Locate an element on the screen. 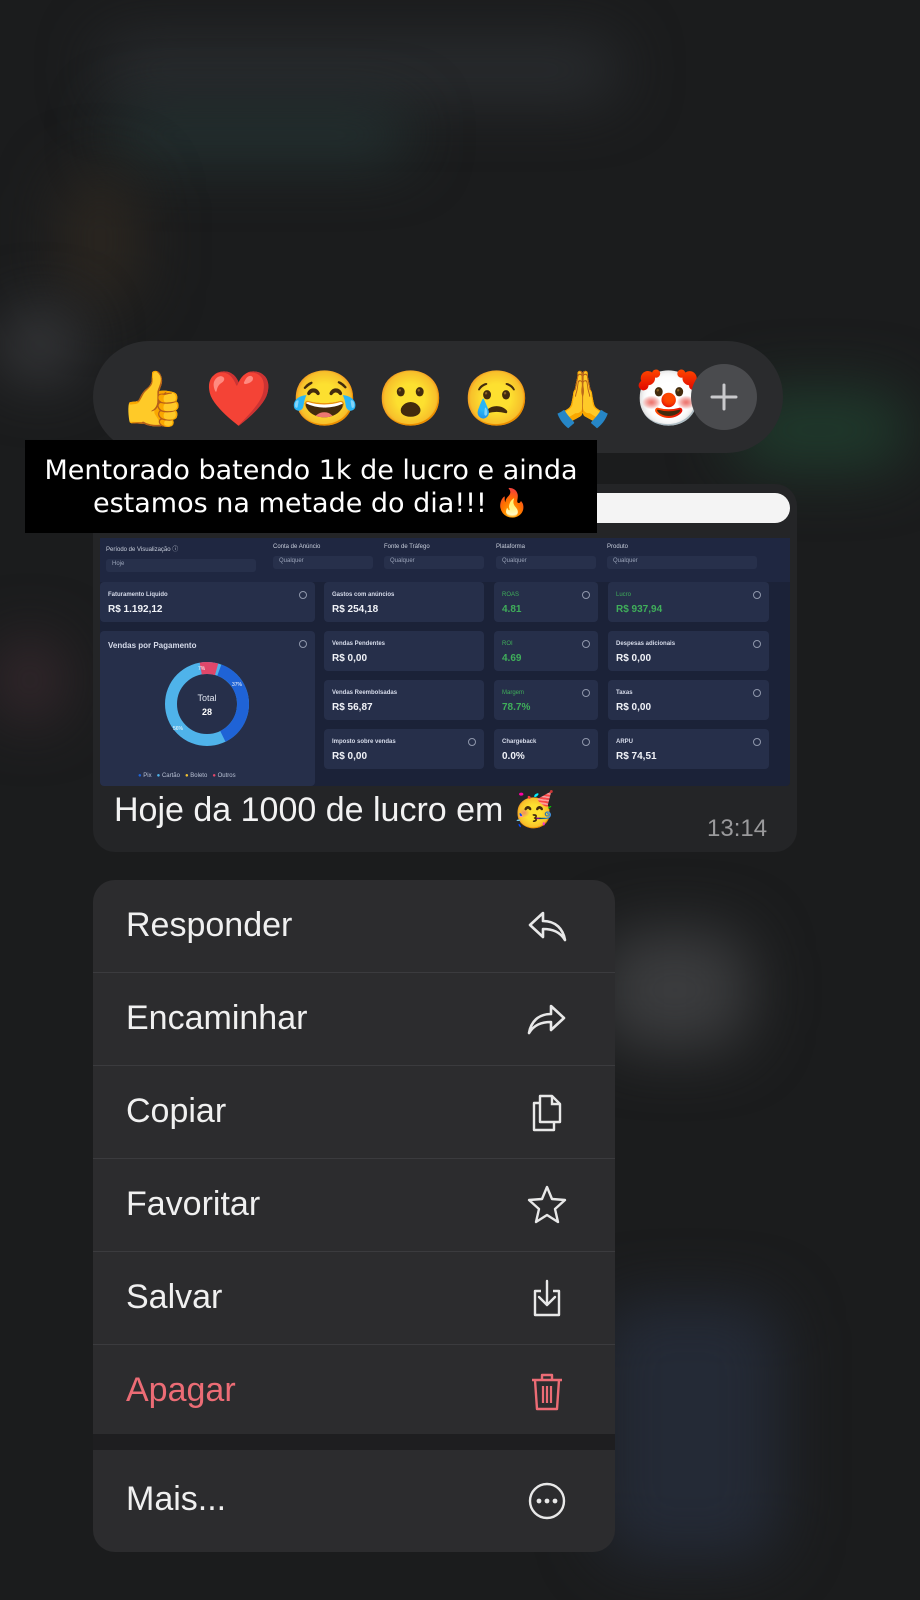 Image resolution: width=920 pixels, height=1600 pixels. menu-item-label: Apagar is located at coordinates (181, 1390).